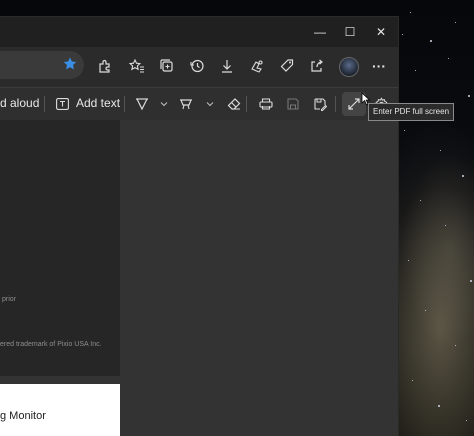 This screenshot has height=436, width=474. Describe the element at coordinates (167, 66) in the screenshot. I see `collections-icon` at that location.